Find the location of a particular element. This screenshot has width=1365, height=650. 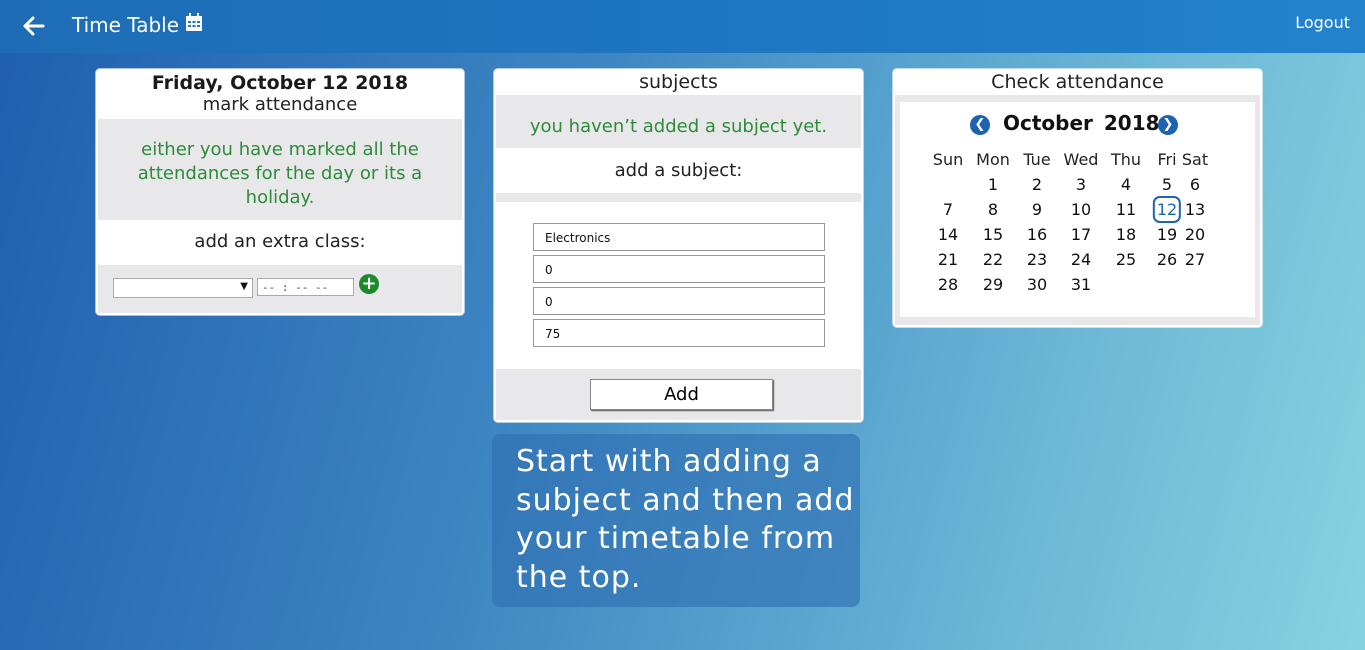

calendar-day: 29 is located at coordinates (993, 284).